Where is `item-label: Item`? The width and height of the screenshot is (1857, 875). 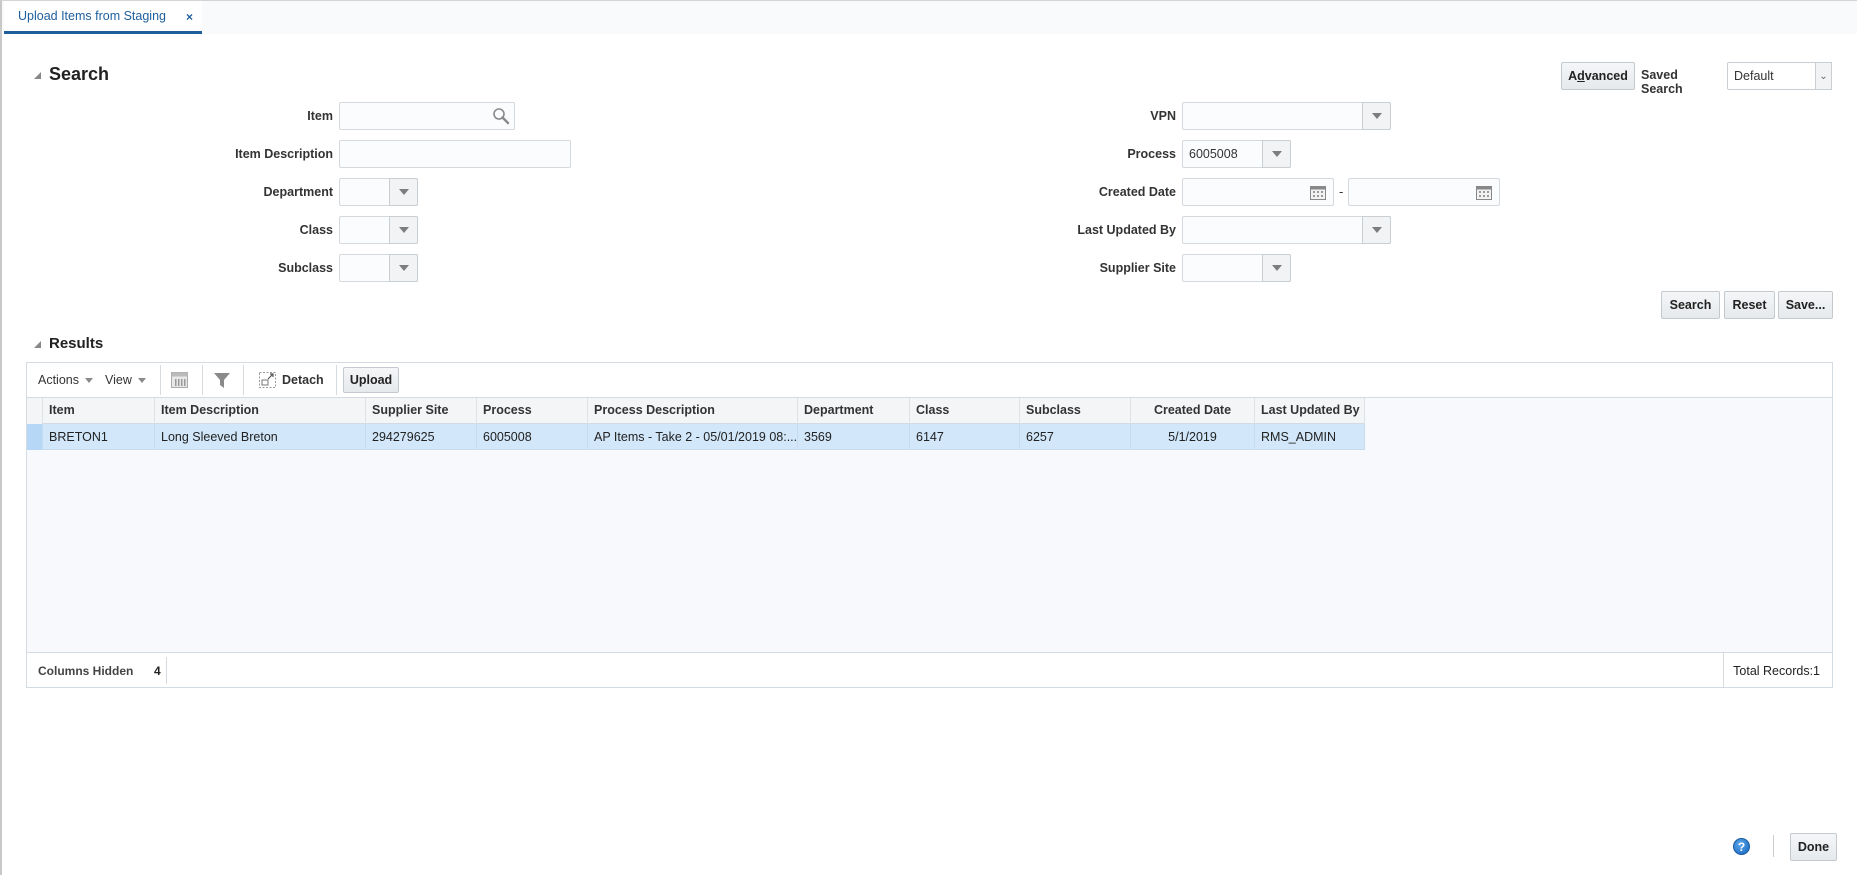
item-label: Item is located at coordinates (320, 116).